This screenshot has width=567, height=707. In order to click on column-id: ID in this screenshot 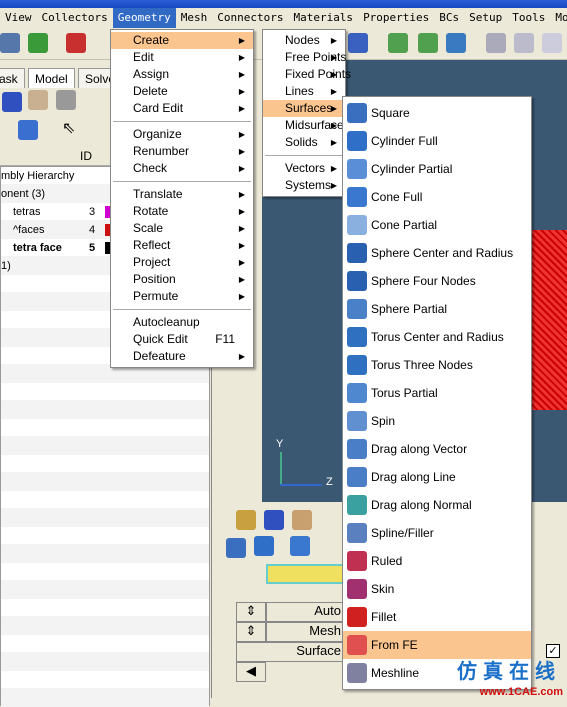, I will do `click(86, 156)`.